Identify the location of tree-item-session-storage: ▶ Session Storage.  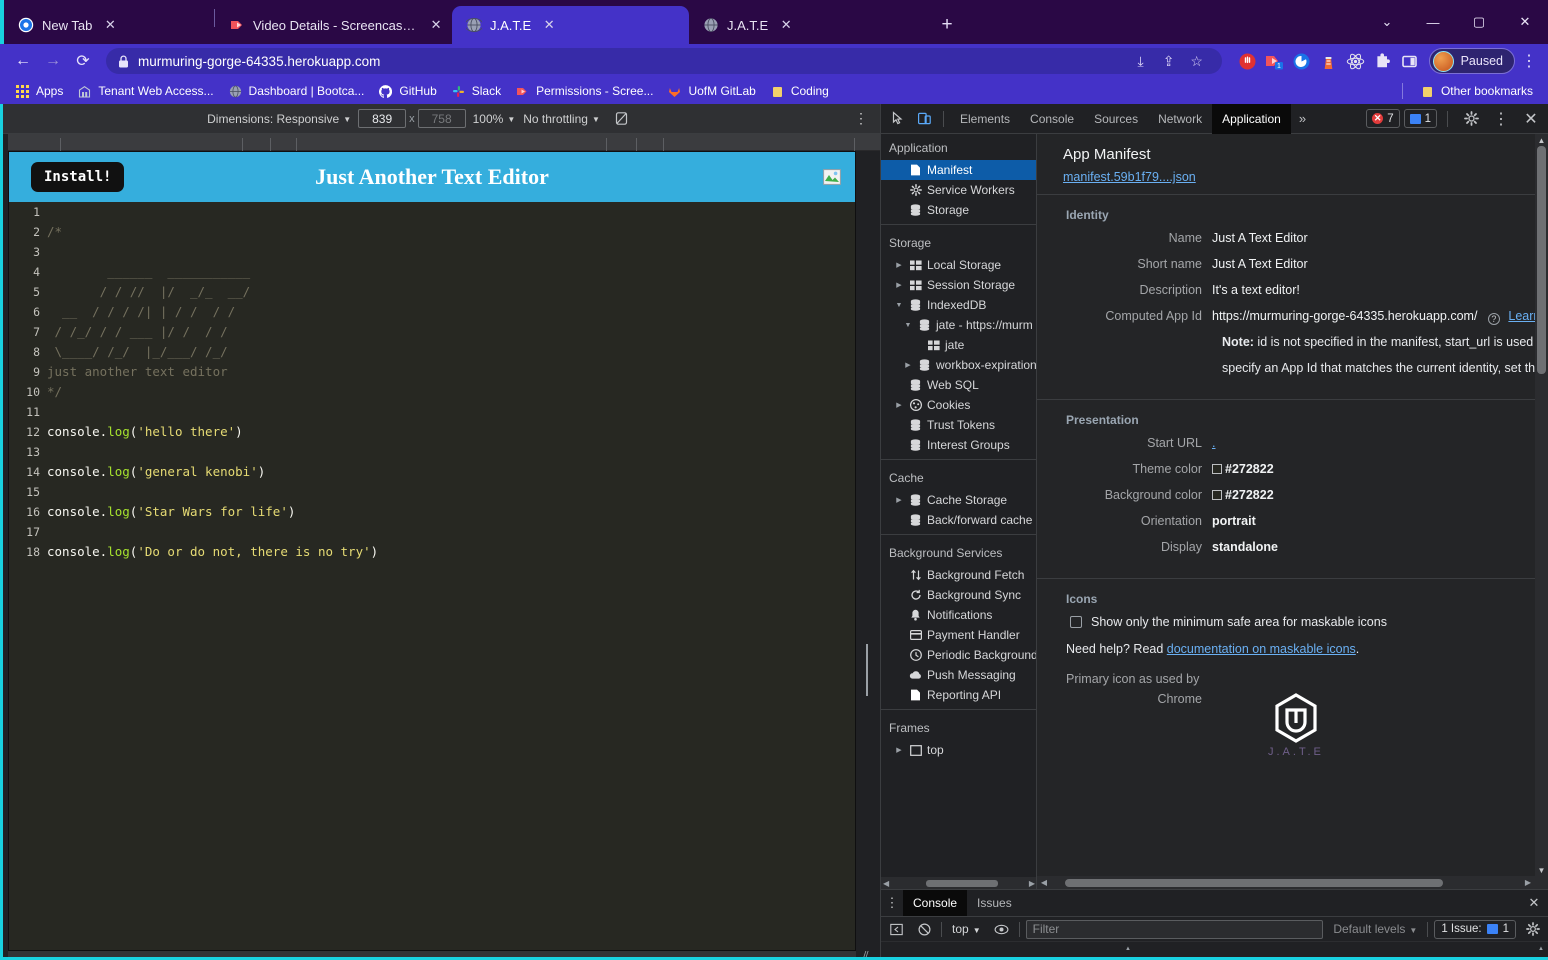
(958, 285).